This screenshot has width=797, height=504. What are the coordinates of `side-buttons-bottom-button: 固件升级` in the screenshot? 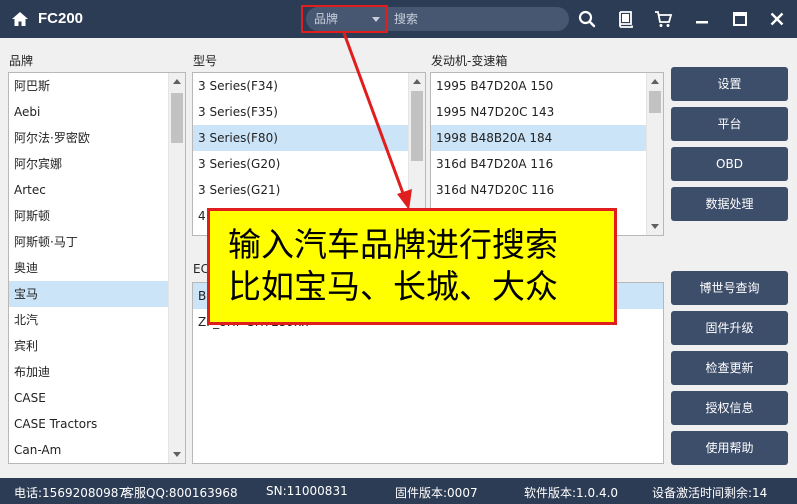 It's located at (729, 328).